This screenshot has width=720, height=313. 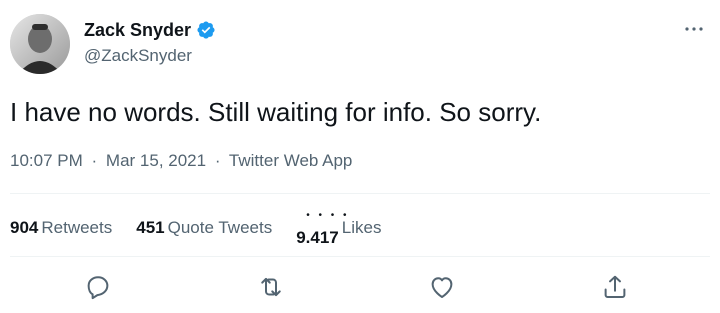 What do you see at coordinates (46, 160) in the screenshot?
I see `tweet-time: 10:07 PM` at bounding box center [46, 160].